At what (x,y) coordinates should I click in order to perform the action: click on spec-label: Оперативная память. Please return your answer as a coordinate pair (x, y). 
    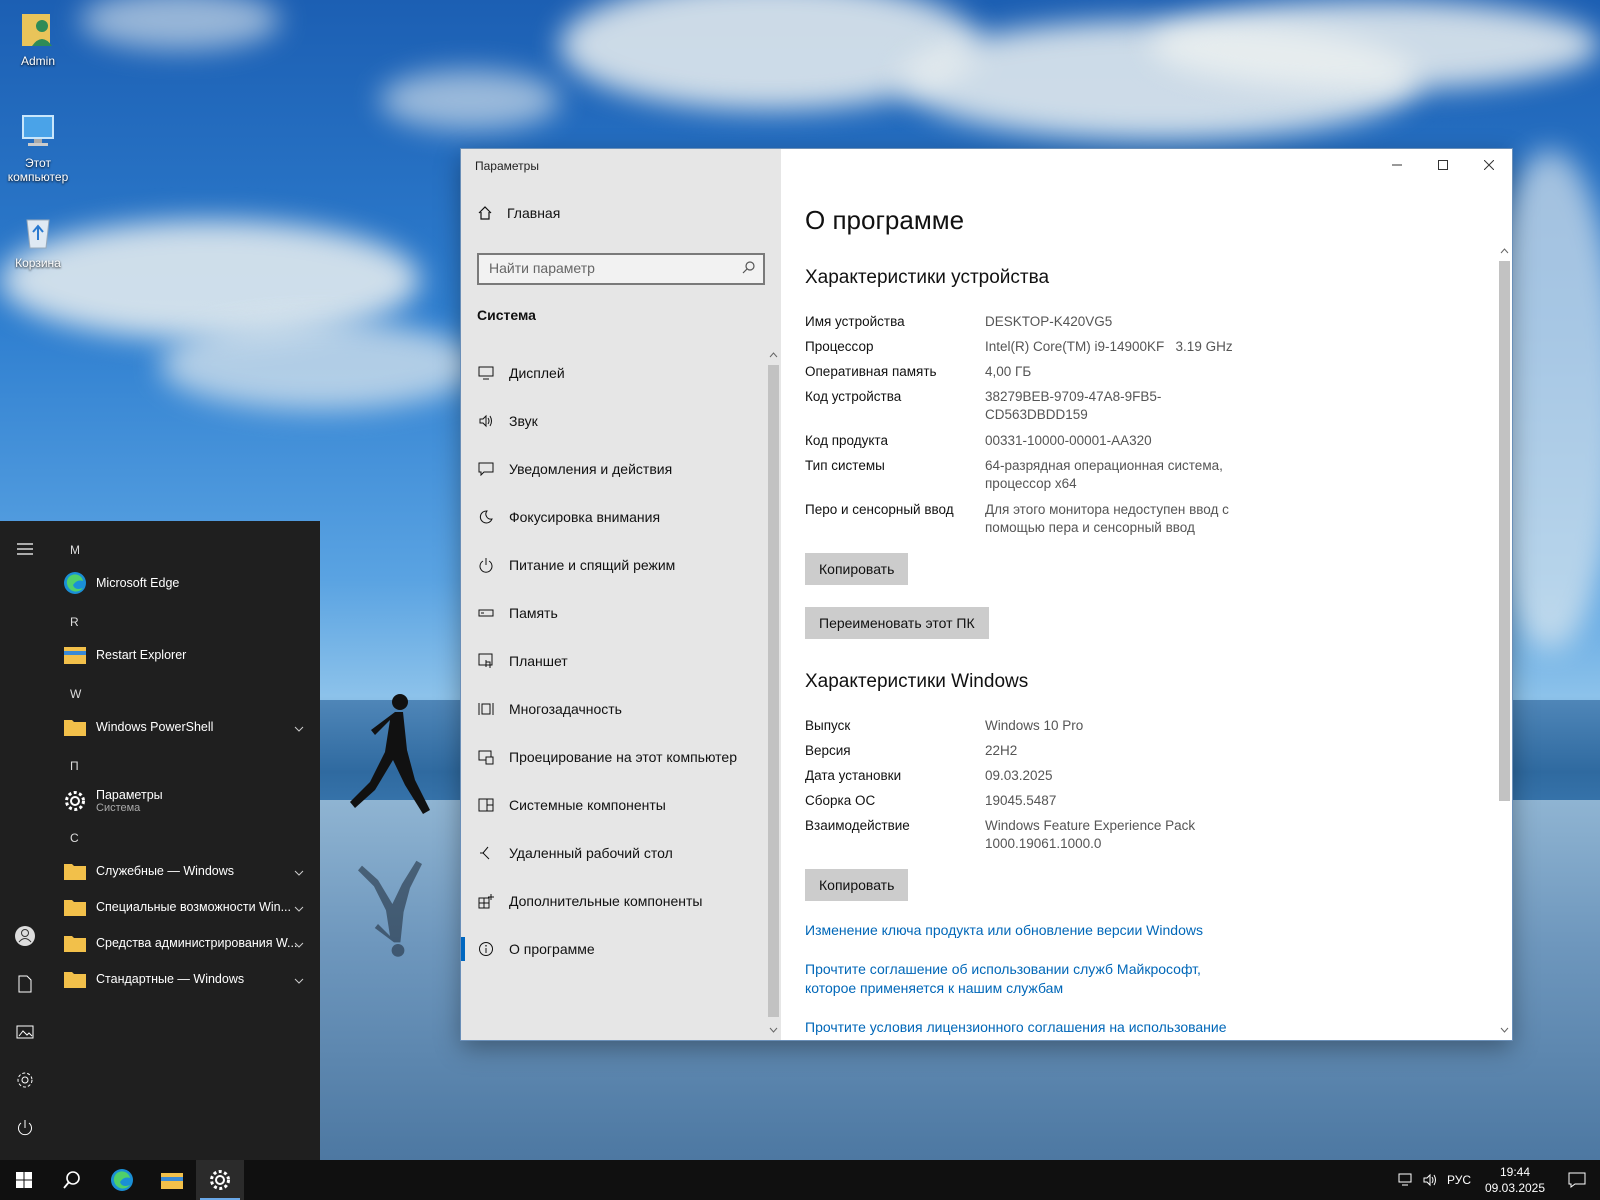
    Looking at the image, I should click on (871, 371).